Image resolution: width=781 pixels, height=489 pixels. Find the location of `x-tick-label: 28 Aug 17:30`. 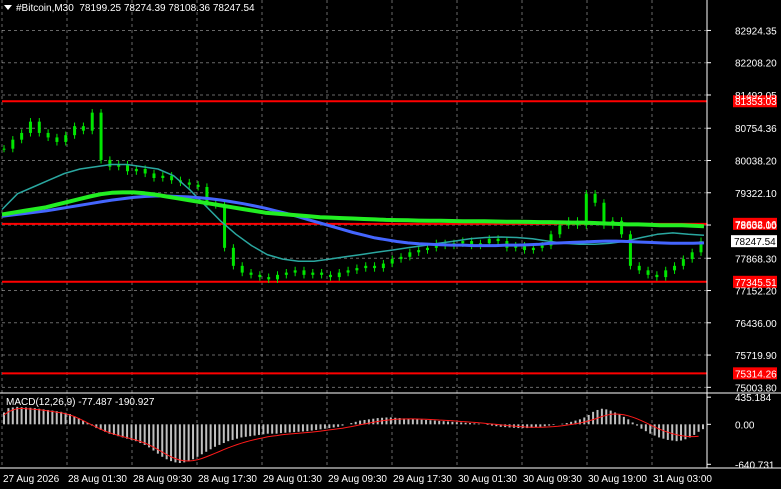

x-tick-label: 28 Aug 17:30 is located at coordinates (227, 479).